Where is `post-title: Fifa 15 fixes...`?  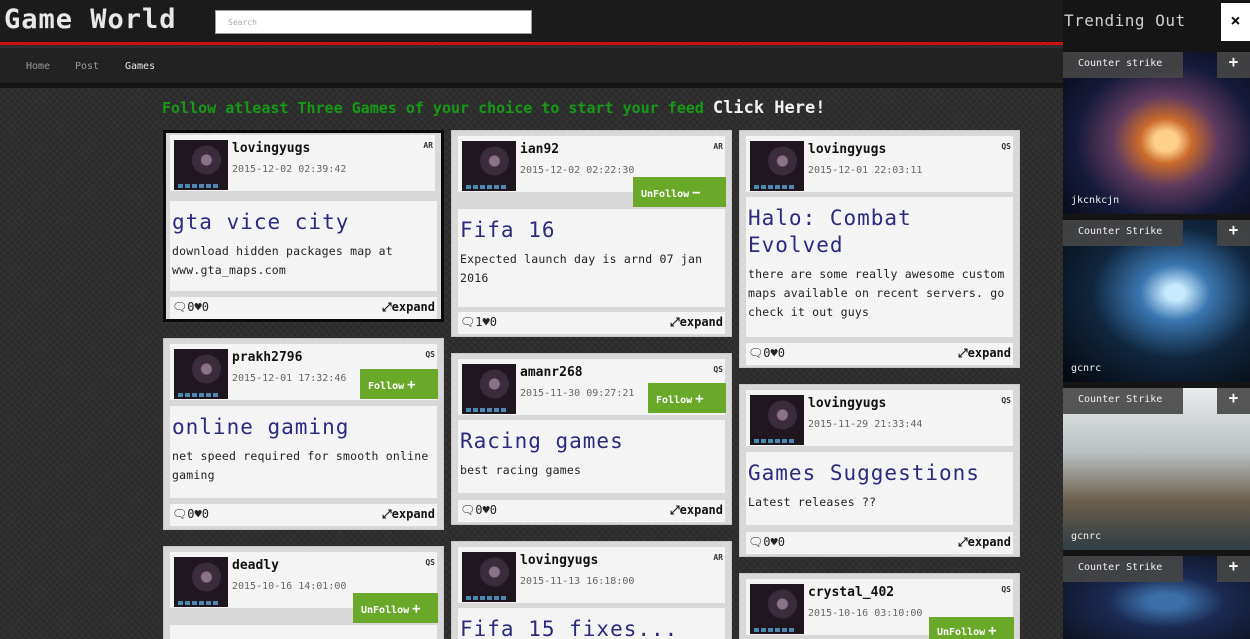
post-title: Fifa 15 fixes... is located at coordinates (591, 627).